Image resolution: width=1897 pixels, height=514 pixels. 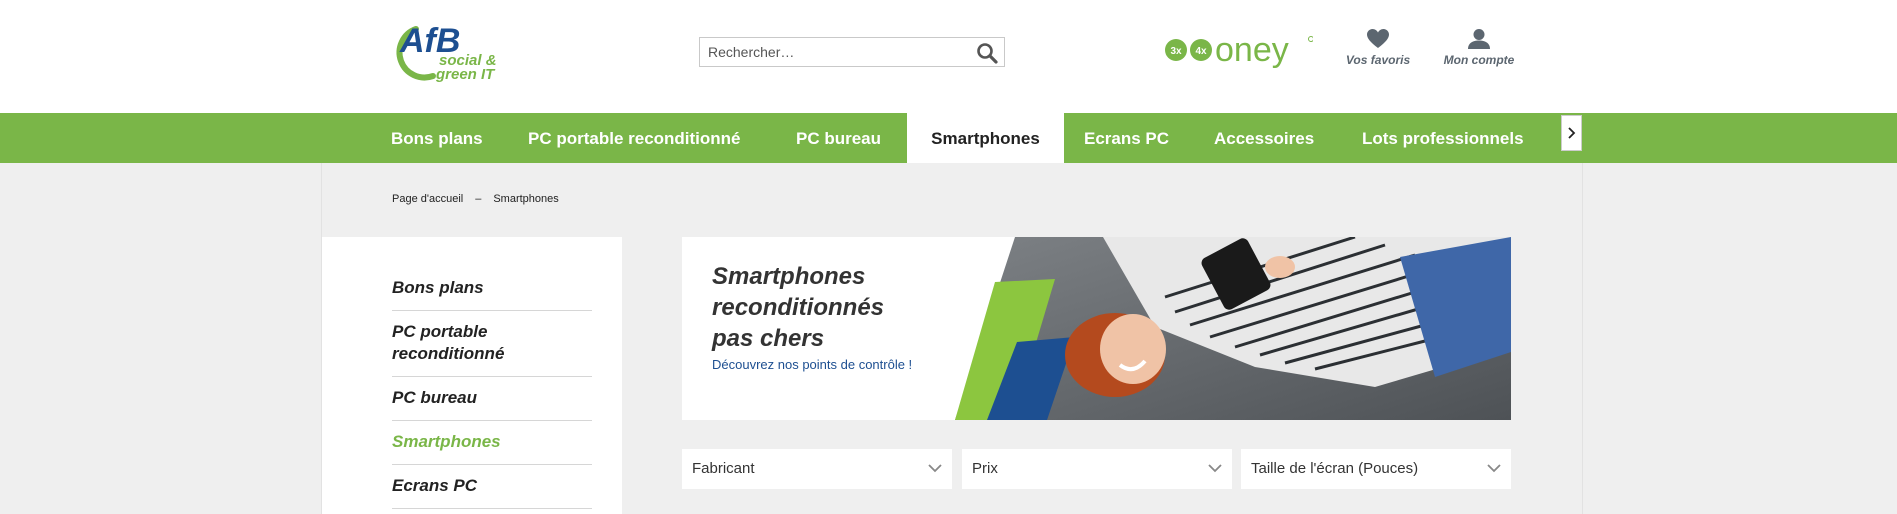 I want to click on nav-item-lots-professionnels: Lots professionnels, so click(x=1443, y=138).